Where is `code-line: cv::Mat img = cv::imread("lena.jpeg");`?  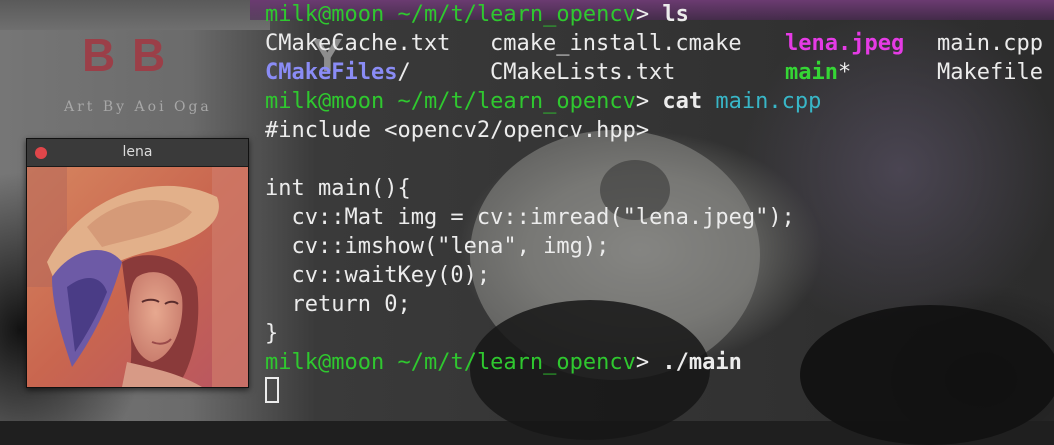
code-line: cv::Mat img = cv::imread("lena.jpeg"); is located at coordinates (530, 217).